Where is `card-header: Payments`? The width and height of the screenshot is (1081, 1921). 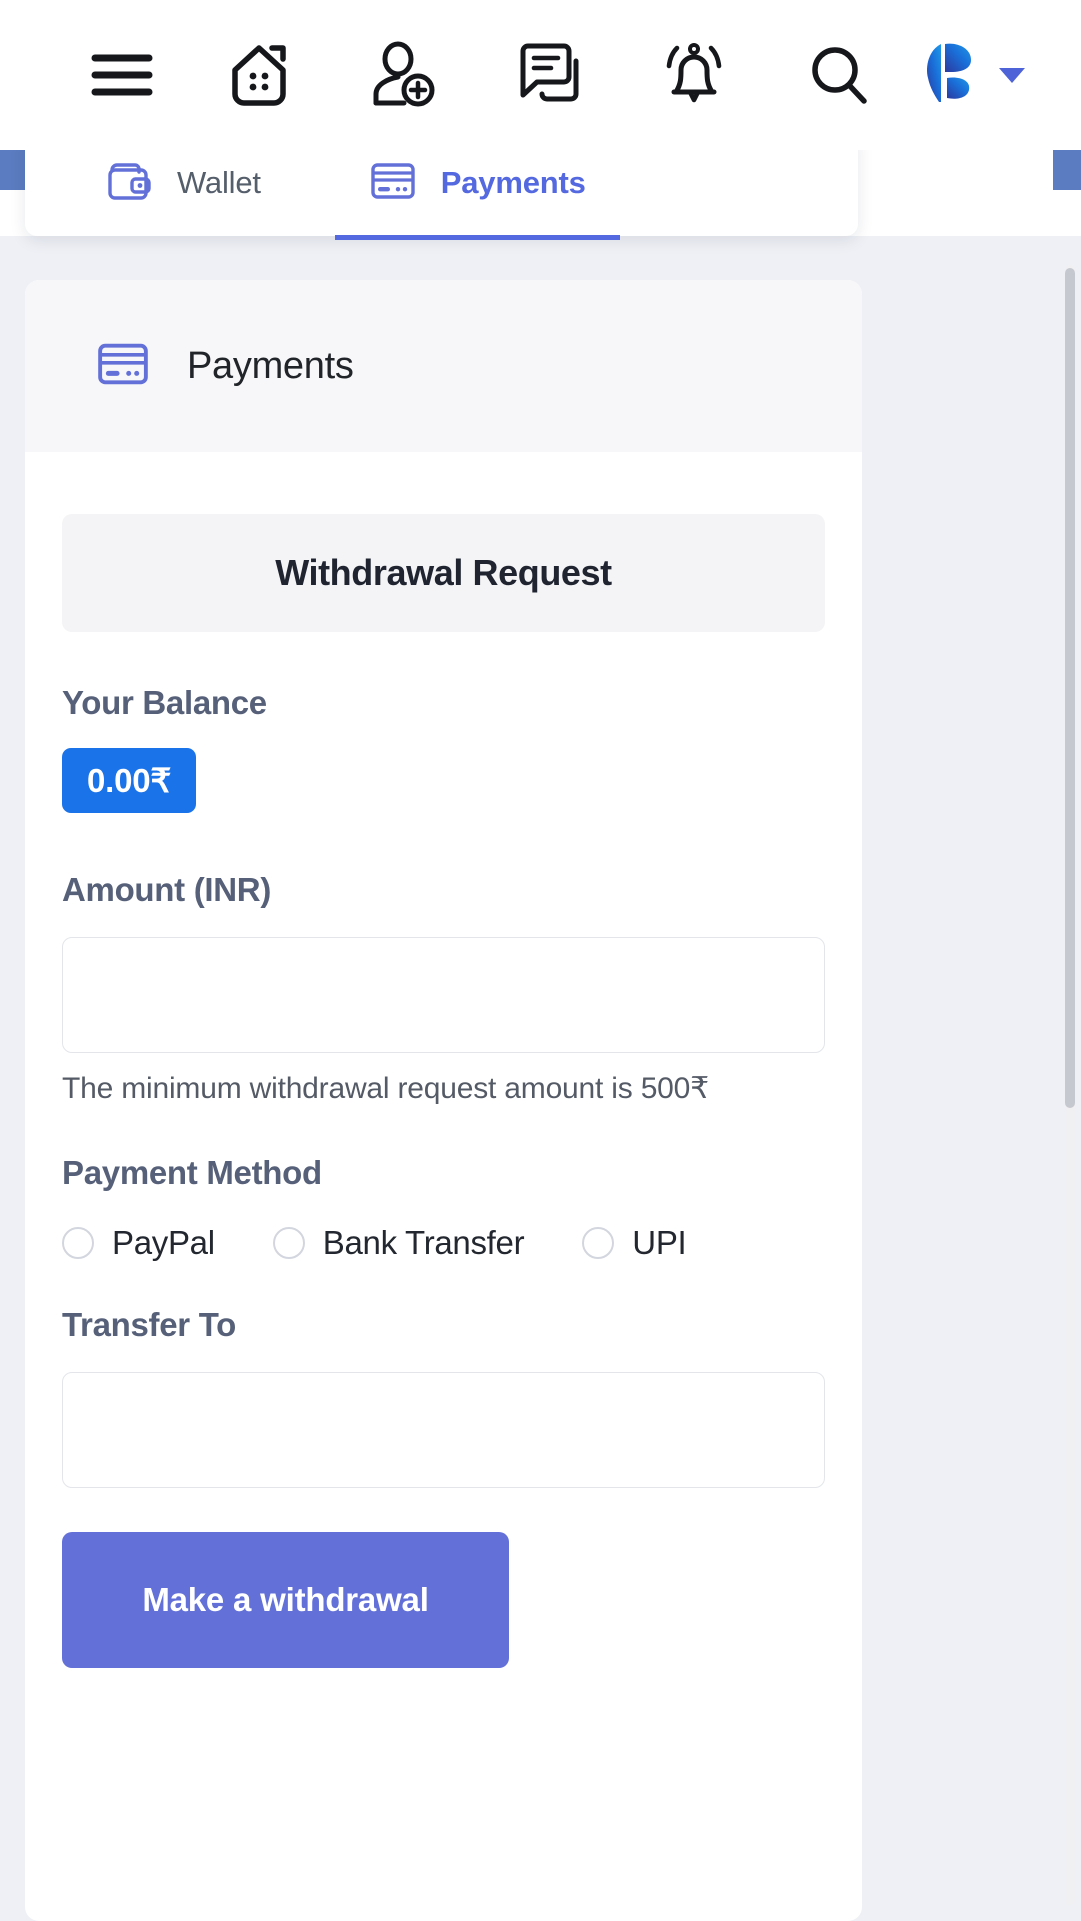
card-header: Payments is located at coordinates (443, 366).